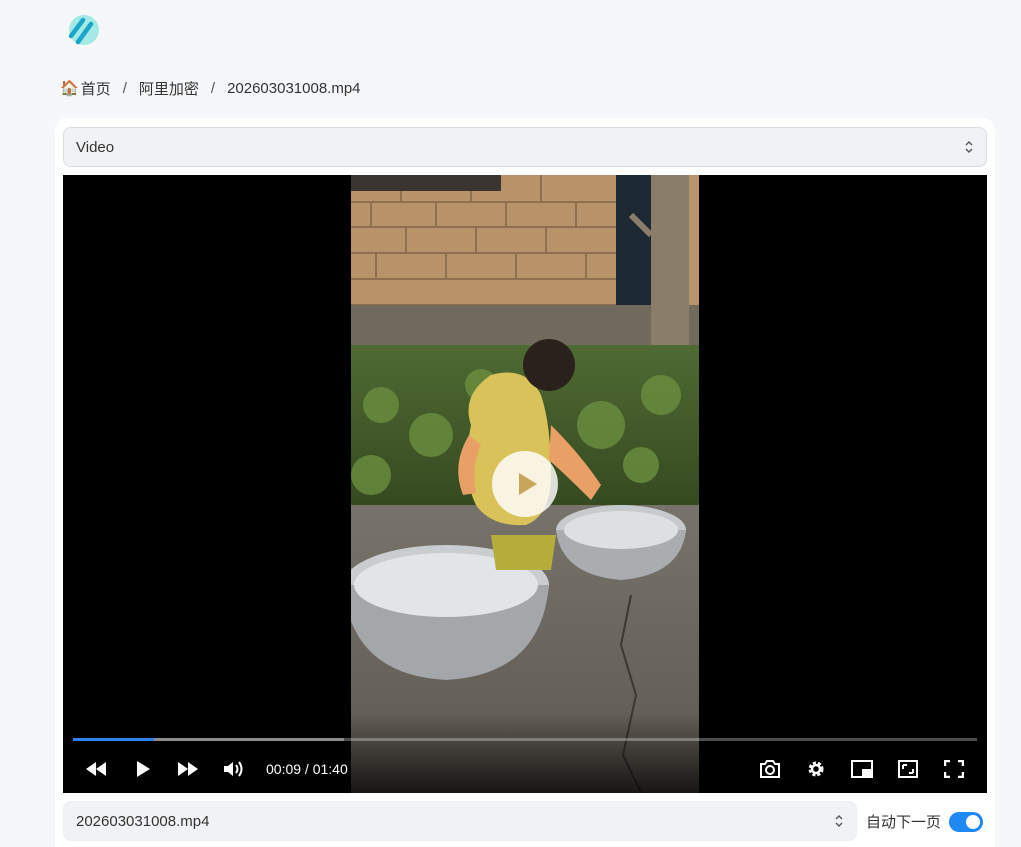 The image size is (1021, 847). I want to click on rewind-icon, so click(96, 769).